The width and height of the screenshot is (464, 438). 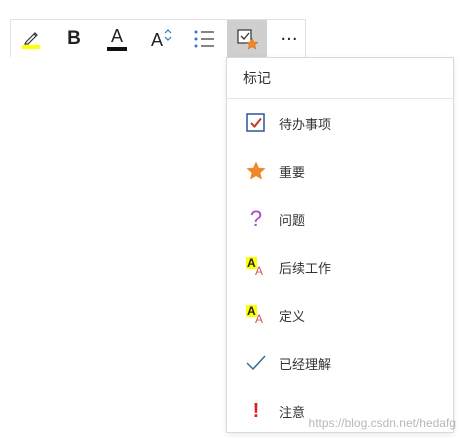 I want to click on font-color-icon: A, so click(x=117, y=38).